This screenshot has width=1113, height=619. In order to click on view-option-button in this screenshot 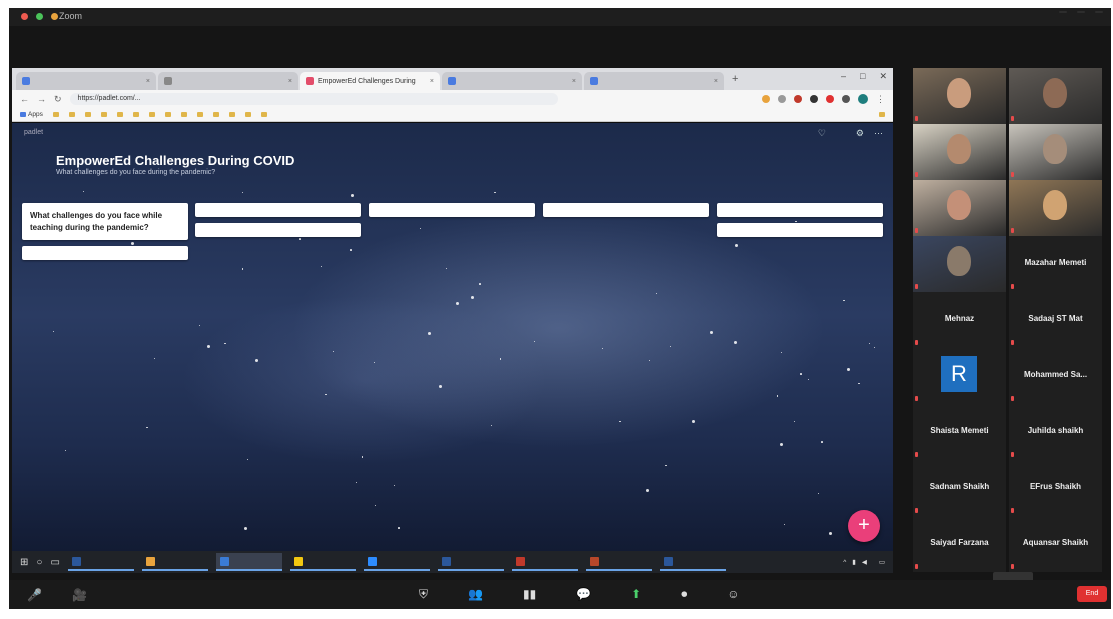, I will do `click(1063, 12)`.